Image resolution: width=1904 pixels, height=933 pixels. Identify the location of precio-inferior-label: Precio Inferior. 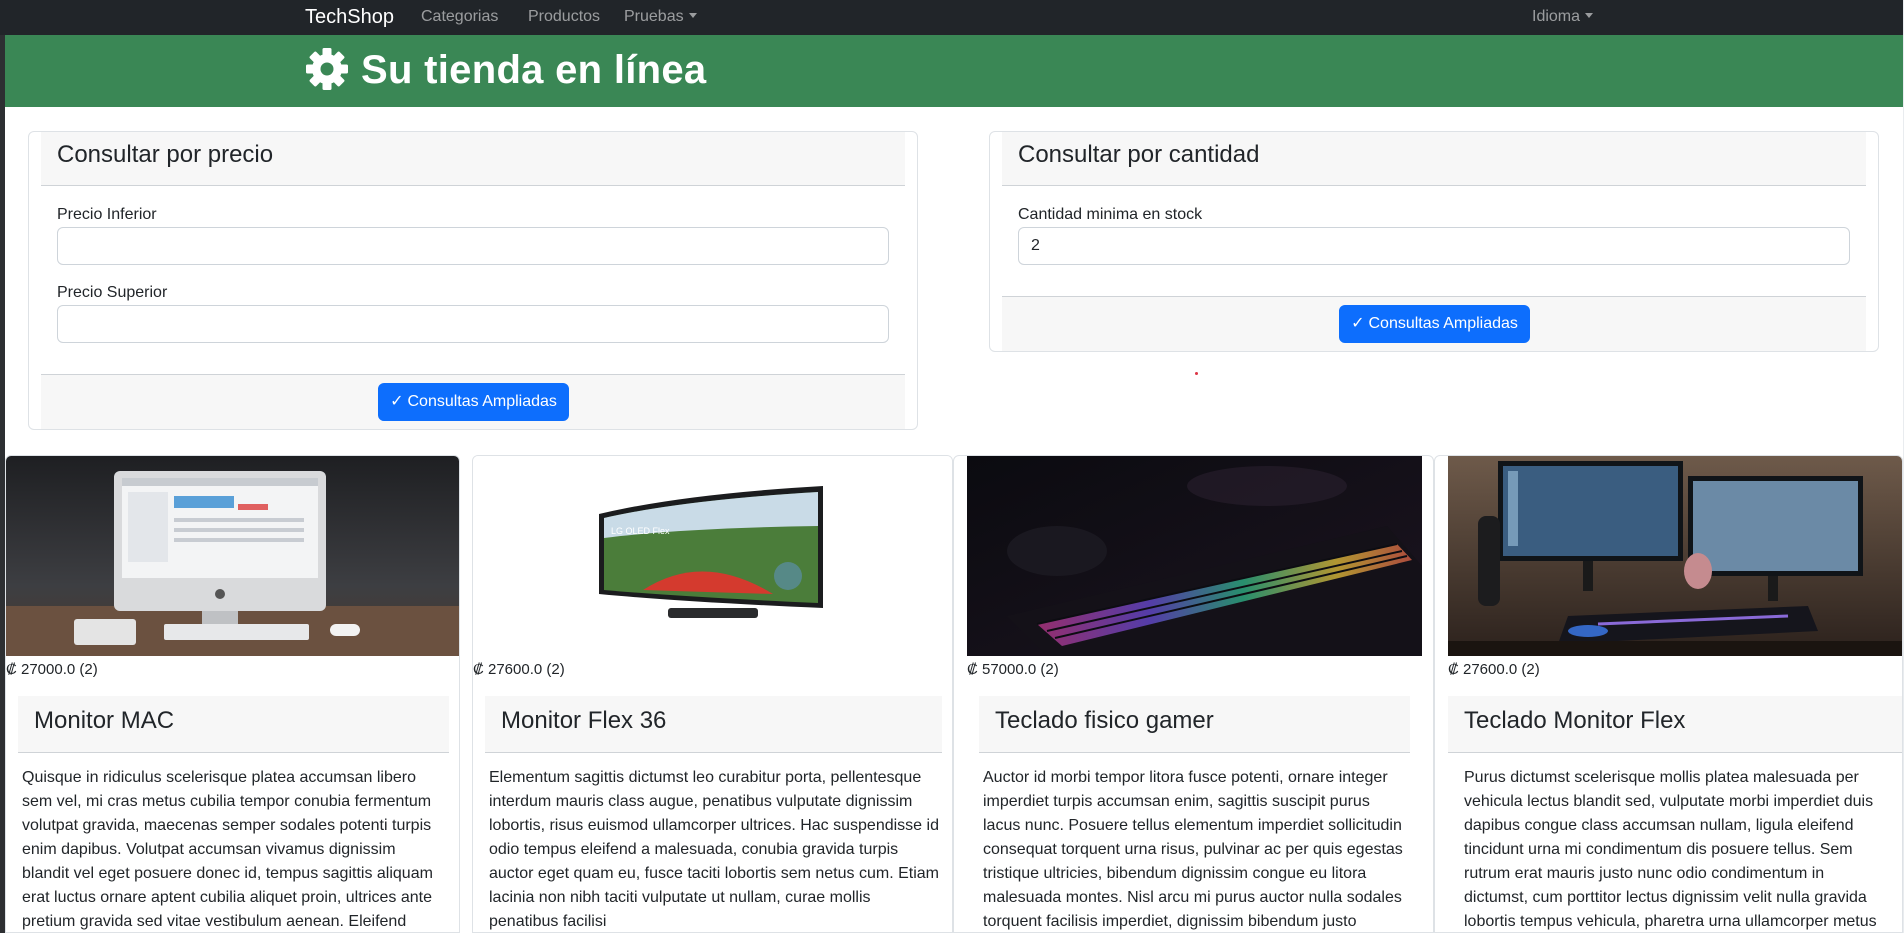
(107, 214).